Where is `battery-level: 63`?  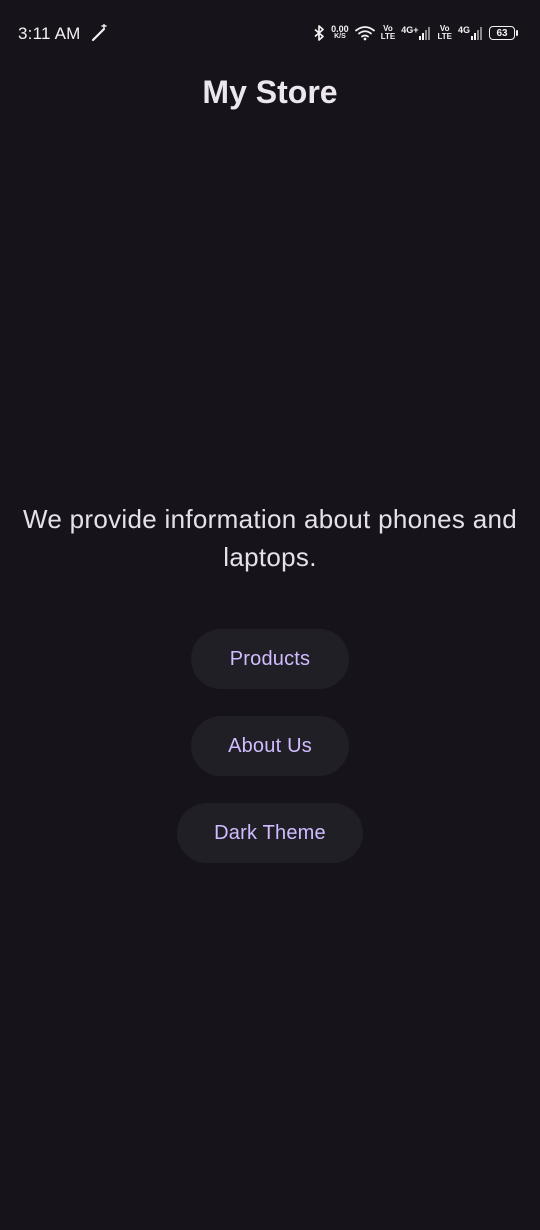
battery-level: 63 is located at coordinates (502, 33).